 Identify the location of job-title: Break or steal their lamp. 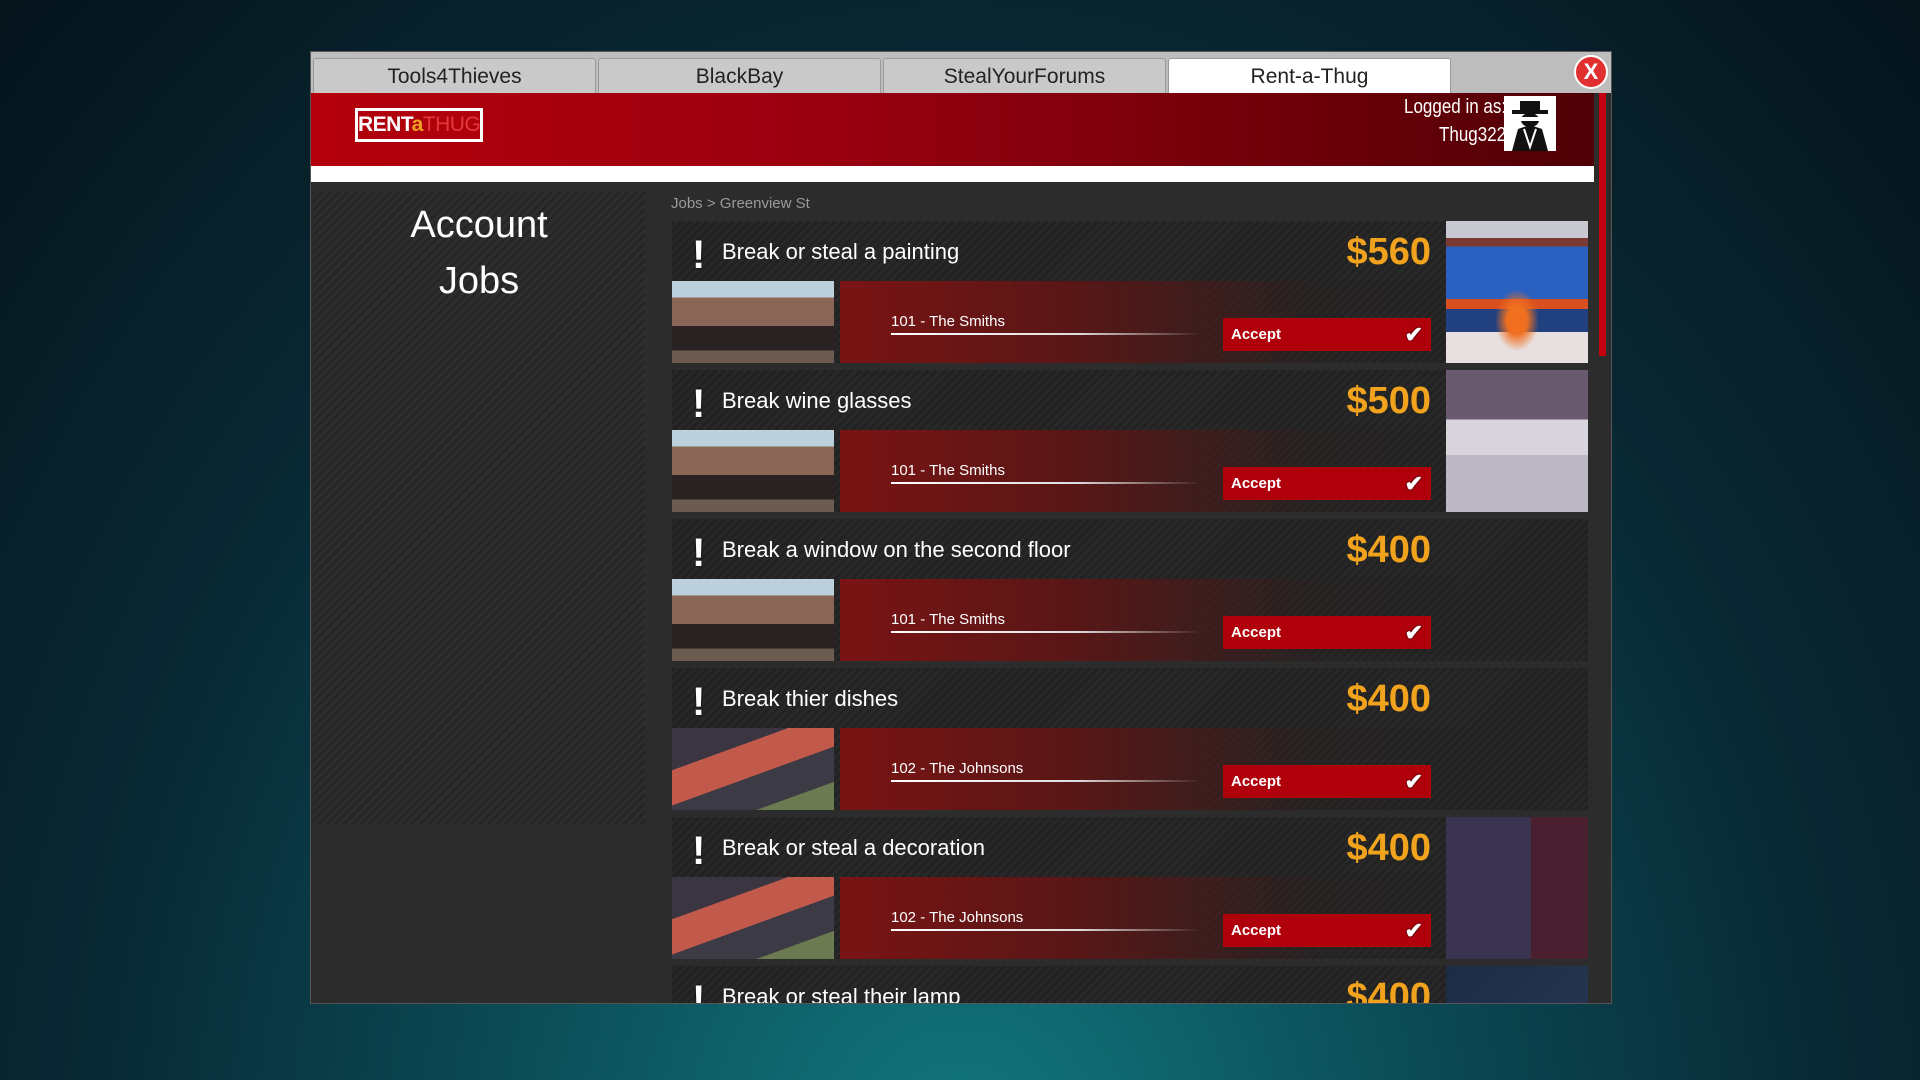
(841, 994).